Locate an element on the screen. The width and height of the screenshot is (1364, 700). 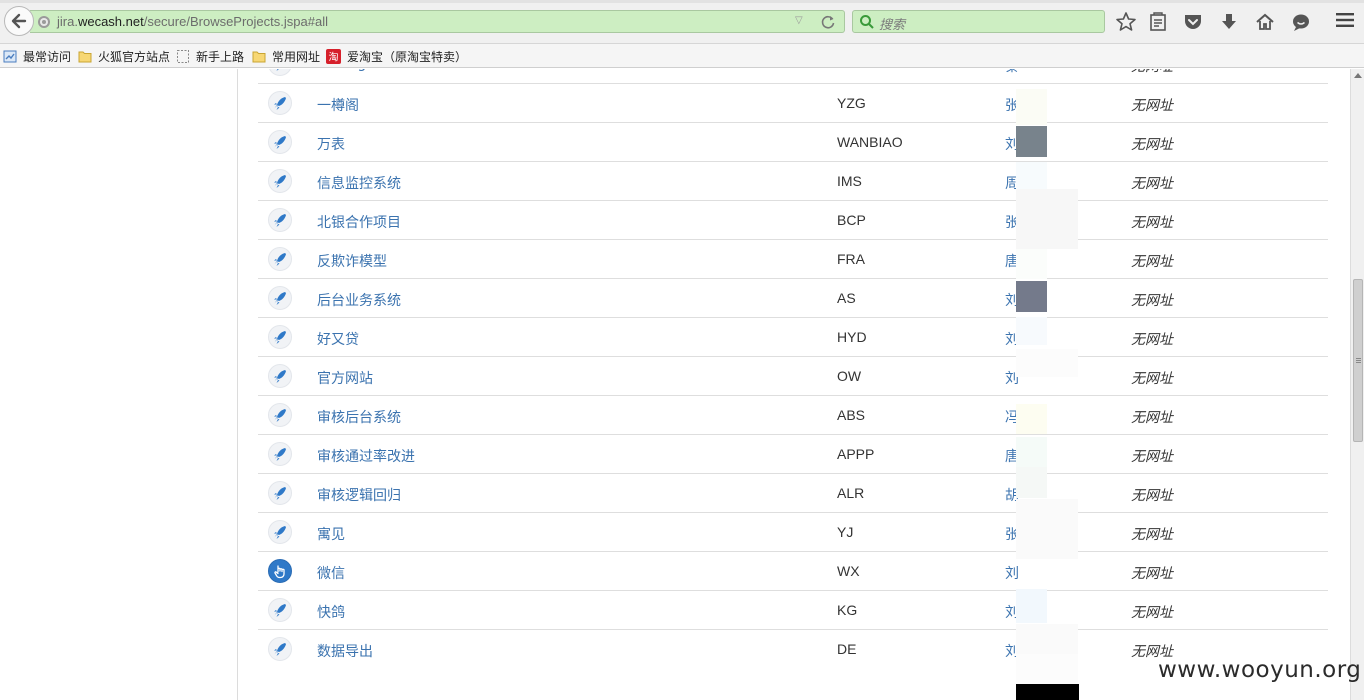
table-row: 微信 WX 刘 无网址 is located at coordinates (793, 570).